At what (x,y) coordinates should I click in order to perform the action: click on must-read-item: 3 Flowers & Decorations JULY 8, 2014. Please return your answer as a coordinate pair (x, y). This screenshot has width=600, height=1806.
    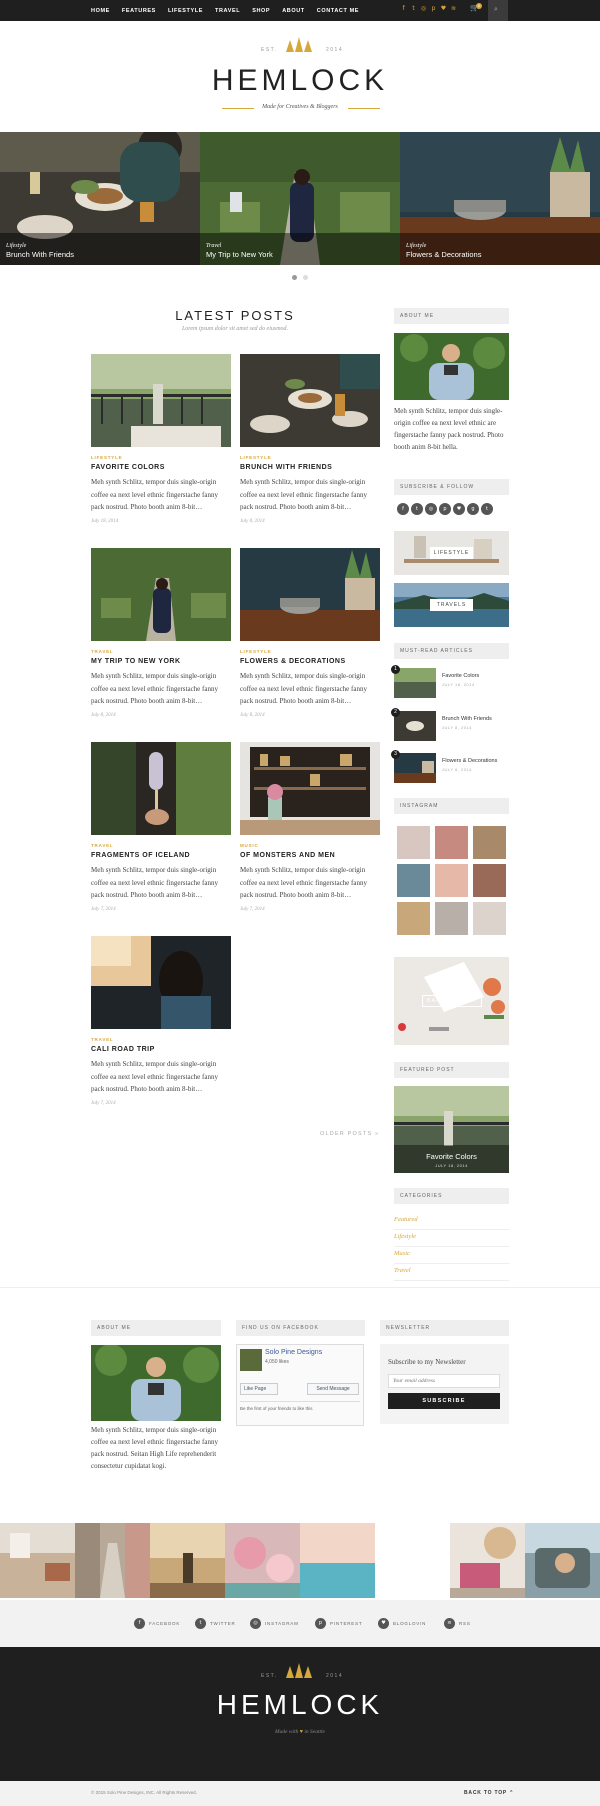
    Looking at the image, I should click on (450, 766).